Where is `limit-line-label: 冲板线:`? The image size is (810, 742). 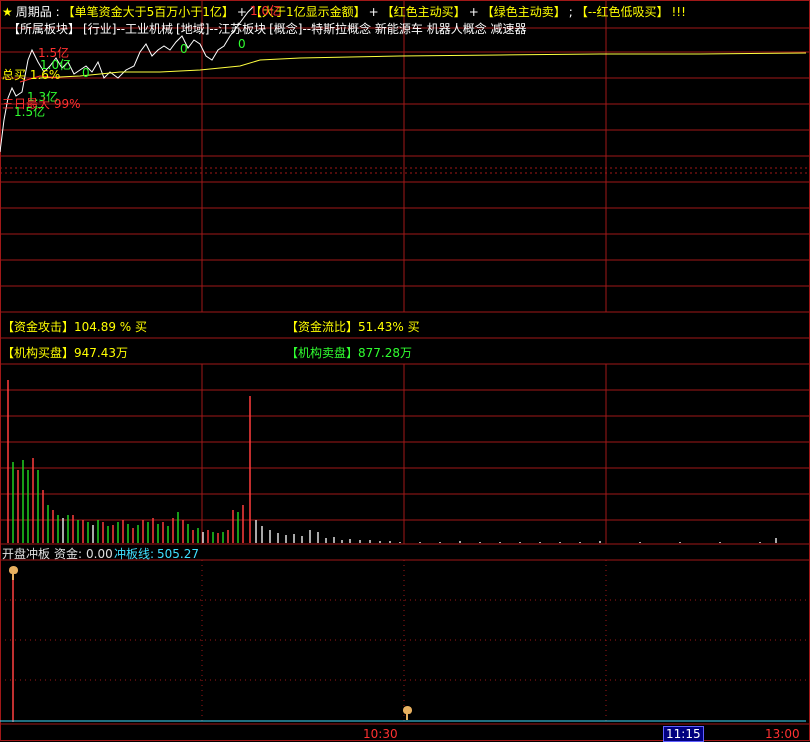
limit-line-label: 冲板线: is located at coordinates (134, 554).